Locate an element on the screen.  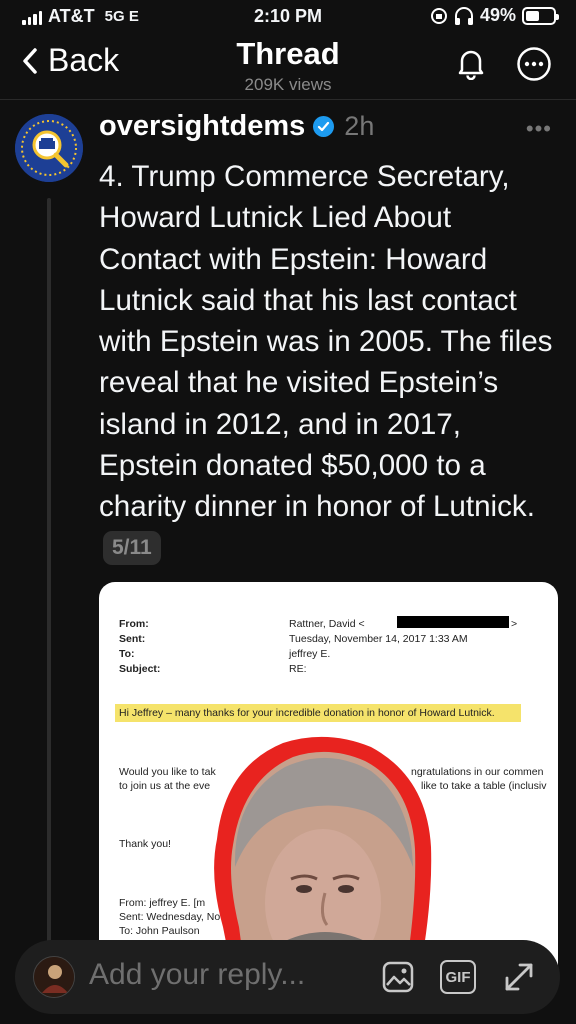
doc-from-close: > is located at coordinates (514, 624).